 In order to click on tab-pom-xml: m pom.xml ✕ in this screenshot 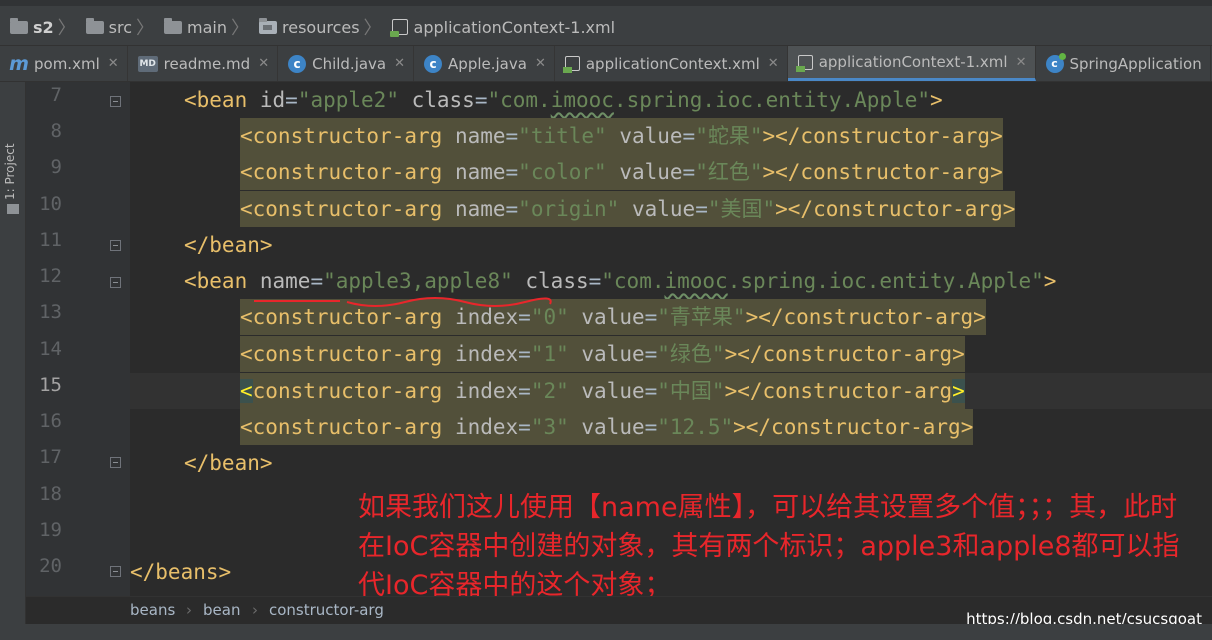, I will do `click(64, 63)`.